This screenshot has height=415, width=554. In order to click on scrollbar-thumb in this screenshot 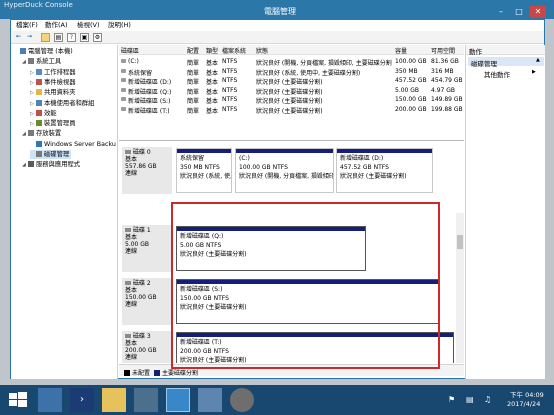, I will do `click(460, 242)`.